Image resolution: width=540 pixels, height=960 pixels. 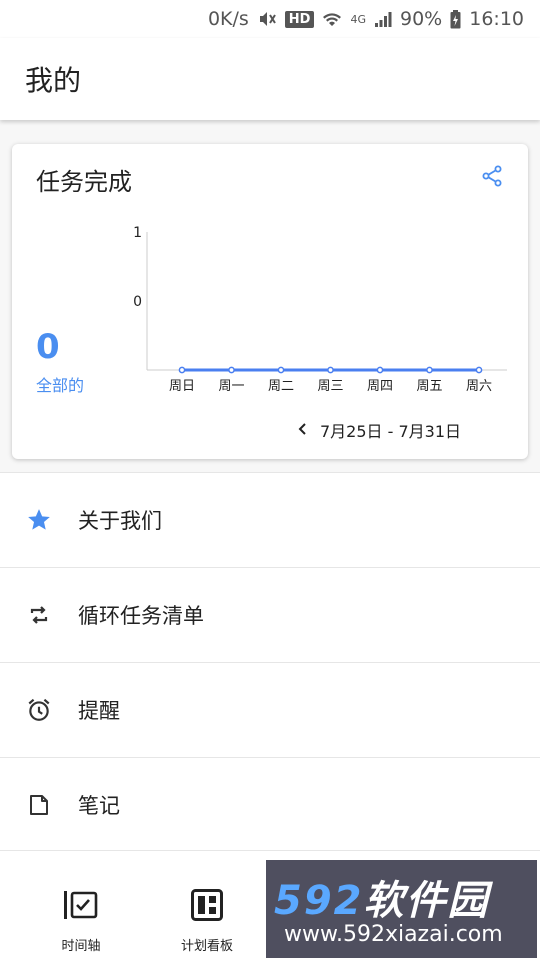 I want to click on note-icon, so click(x=39, y=805).